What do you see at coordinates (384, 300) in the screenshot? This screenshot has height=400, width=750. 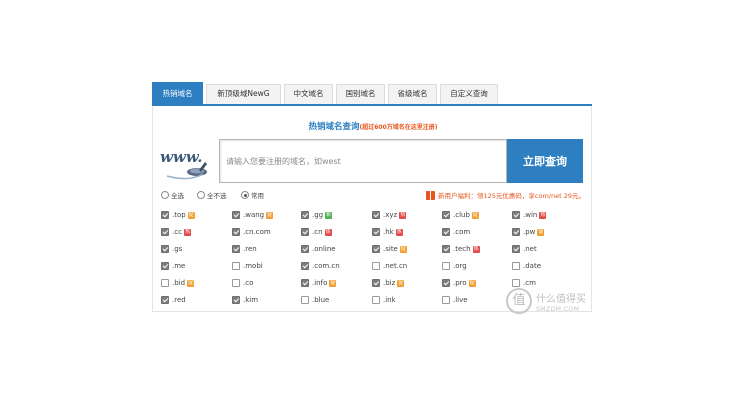 I see `tld-option: .ink` at bounding box center [384, 300].